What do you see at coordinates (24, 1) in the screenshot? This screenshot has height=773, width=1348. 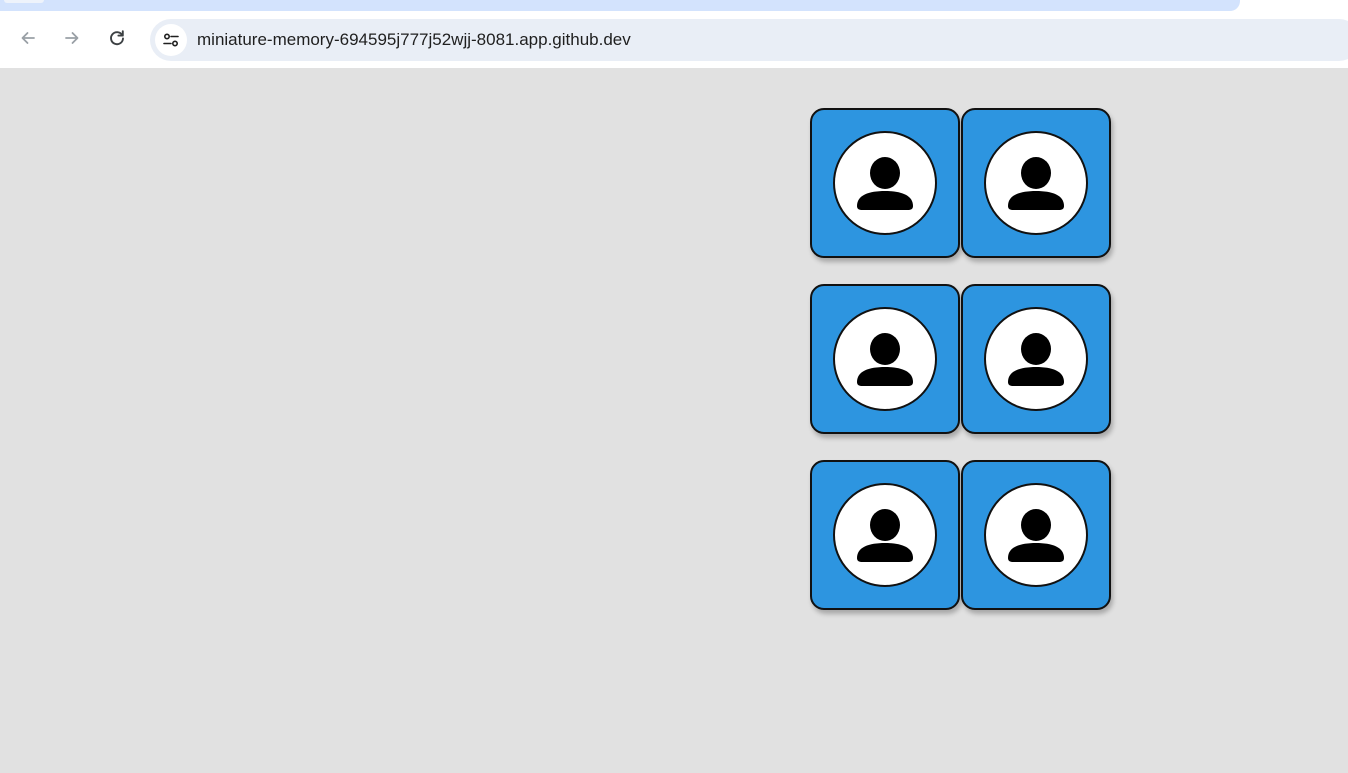 I see `browser-tab` at bounding box center [24, 1].